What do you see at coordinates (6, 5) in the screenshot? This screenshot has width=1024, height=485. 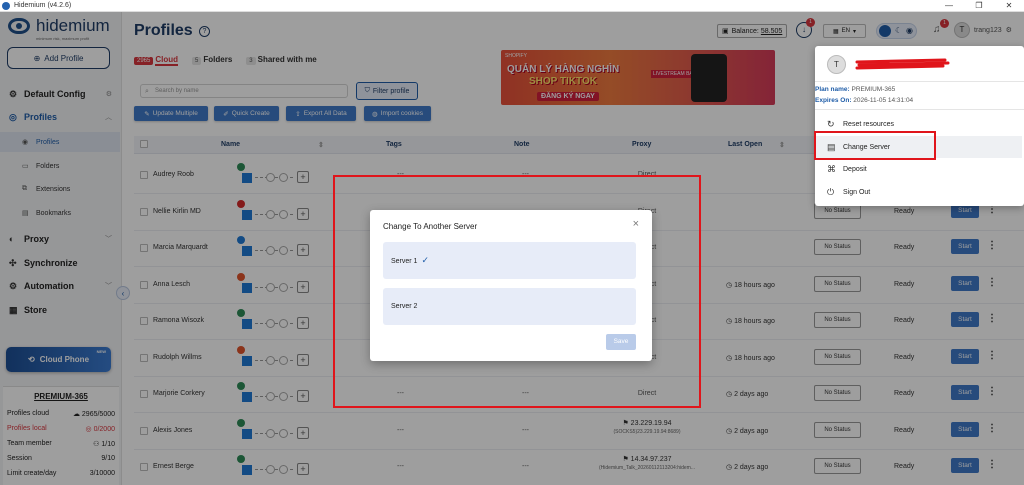 I see `app-icon` at bounding box center [6, 5].